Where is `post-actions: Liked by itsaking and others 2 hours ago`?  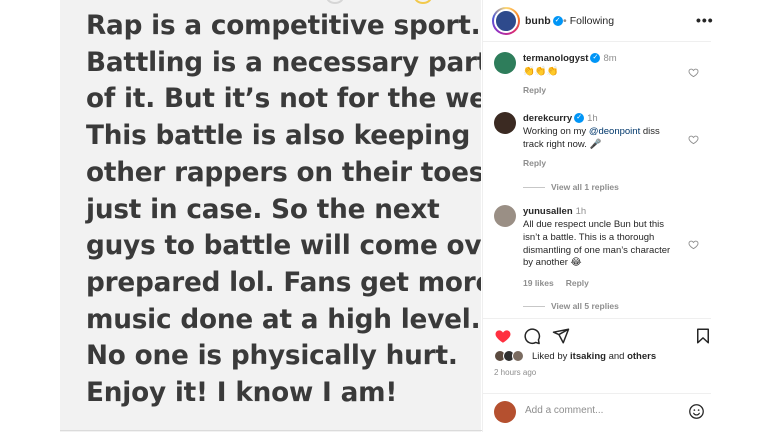 post-actions: Liked by itsaking and others 2 hours ago is located at coordinates (597, 375).